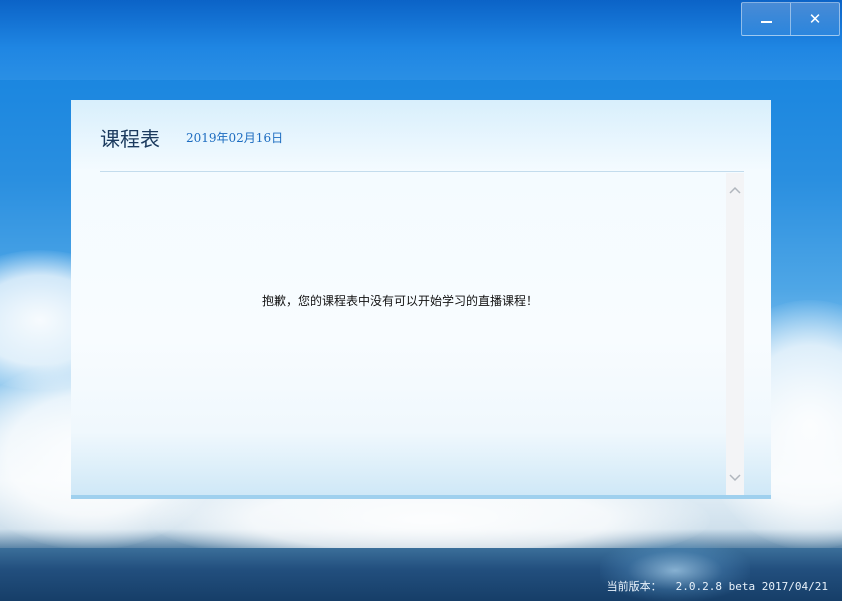 The width and height of the screenshot is (842, 601). I want to click on page-title: 课程表, so click(130, 139).